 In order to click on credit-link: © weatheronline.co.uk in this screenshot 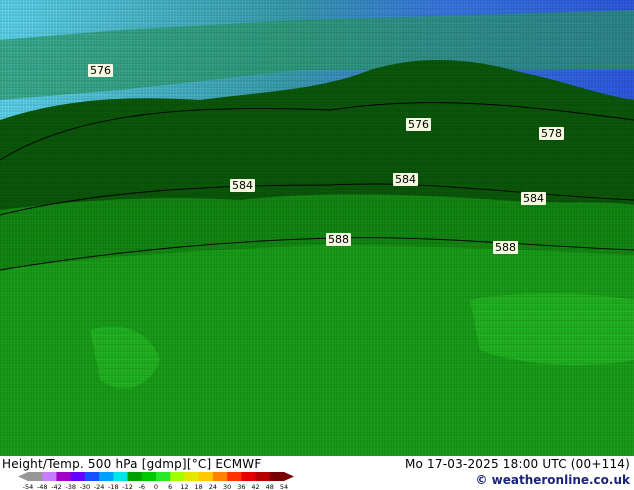, I will do `click(552, 480)`.